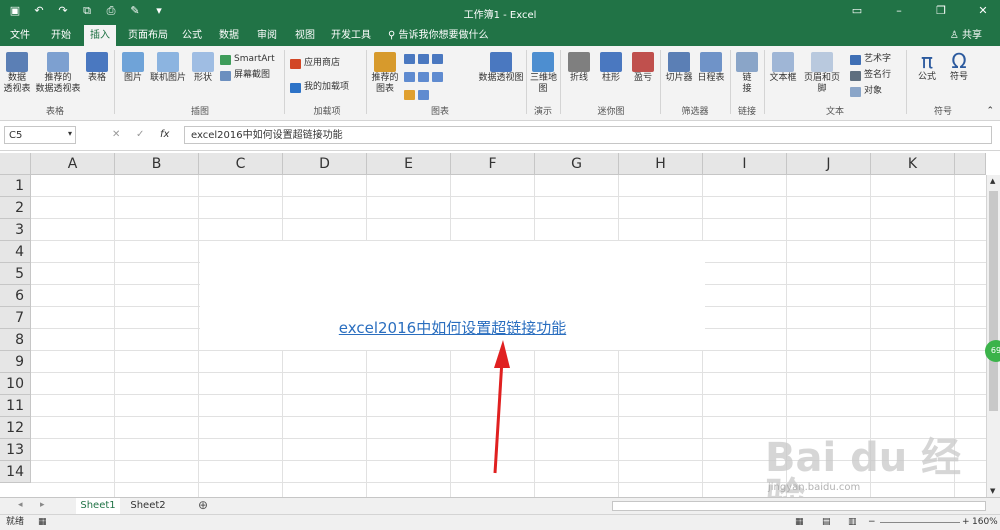  What do you see at coordinates (58, 73) in the screenshot?
I see `recommended-pivottable-button: 推荐的 数据透视表` at bounding box center [58, 73].